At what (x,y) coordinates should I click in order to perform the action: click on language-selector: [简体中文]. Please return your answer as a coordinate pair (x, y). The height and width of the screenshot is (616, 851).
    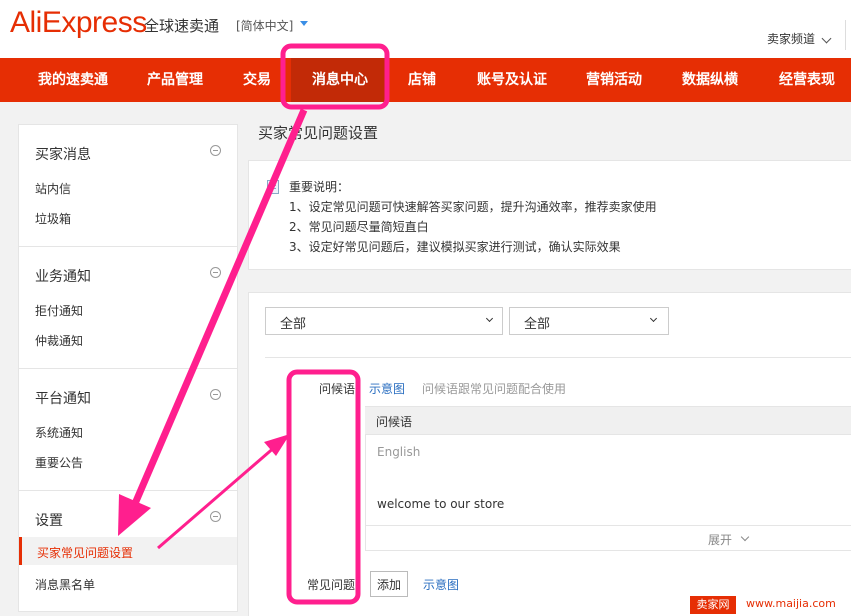
    Looking at the image, I should click on (264, 25).